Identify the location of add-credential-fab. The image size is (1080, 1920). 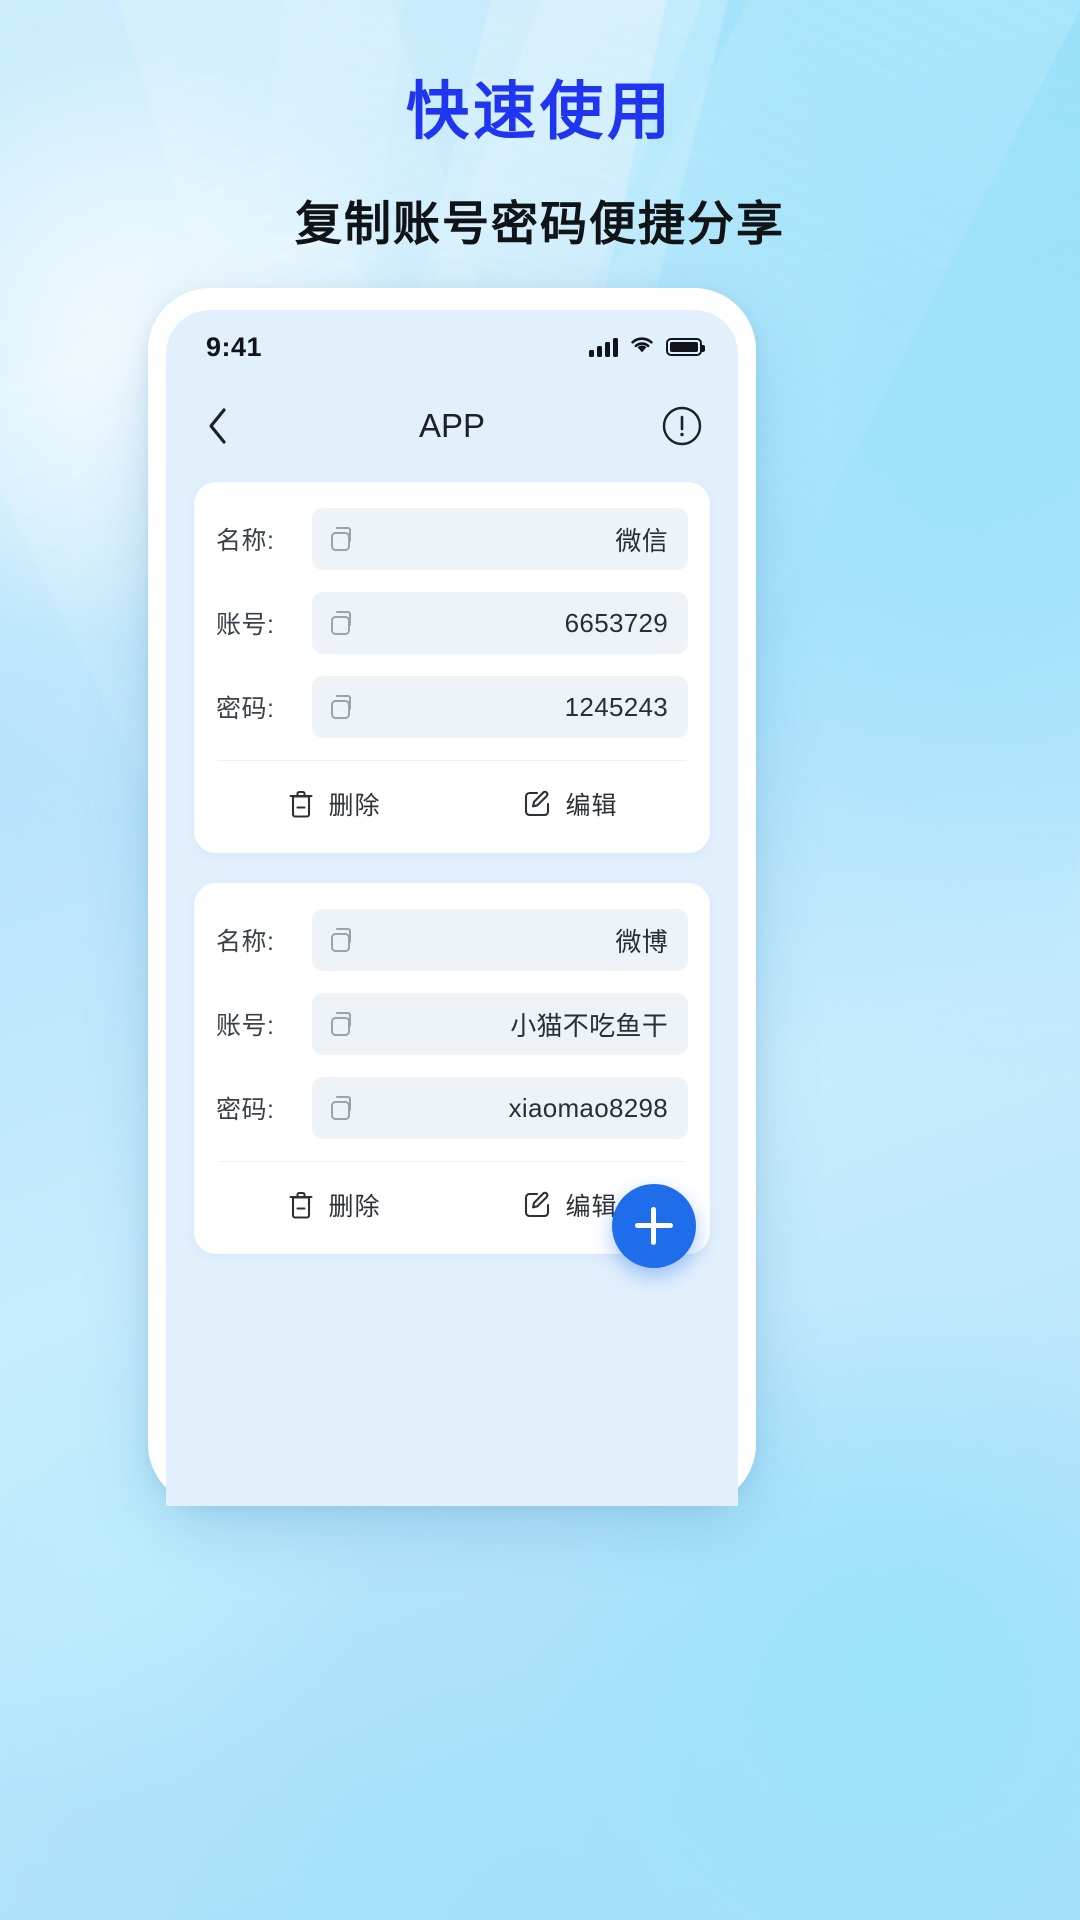
(654, 1226).